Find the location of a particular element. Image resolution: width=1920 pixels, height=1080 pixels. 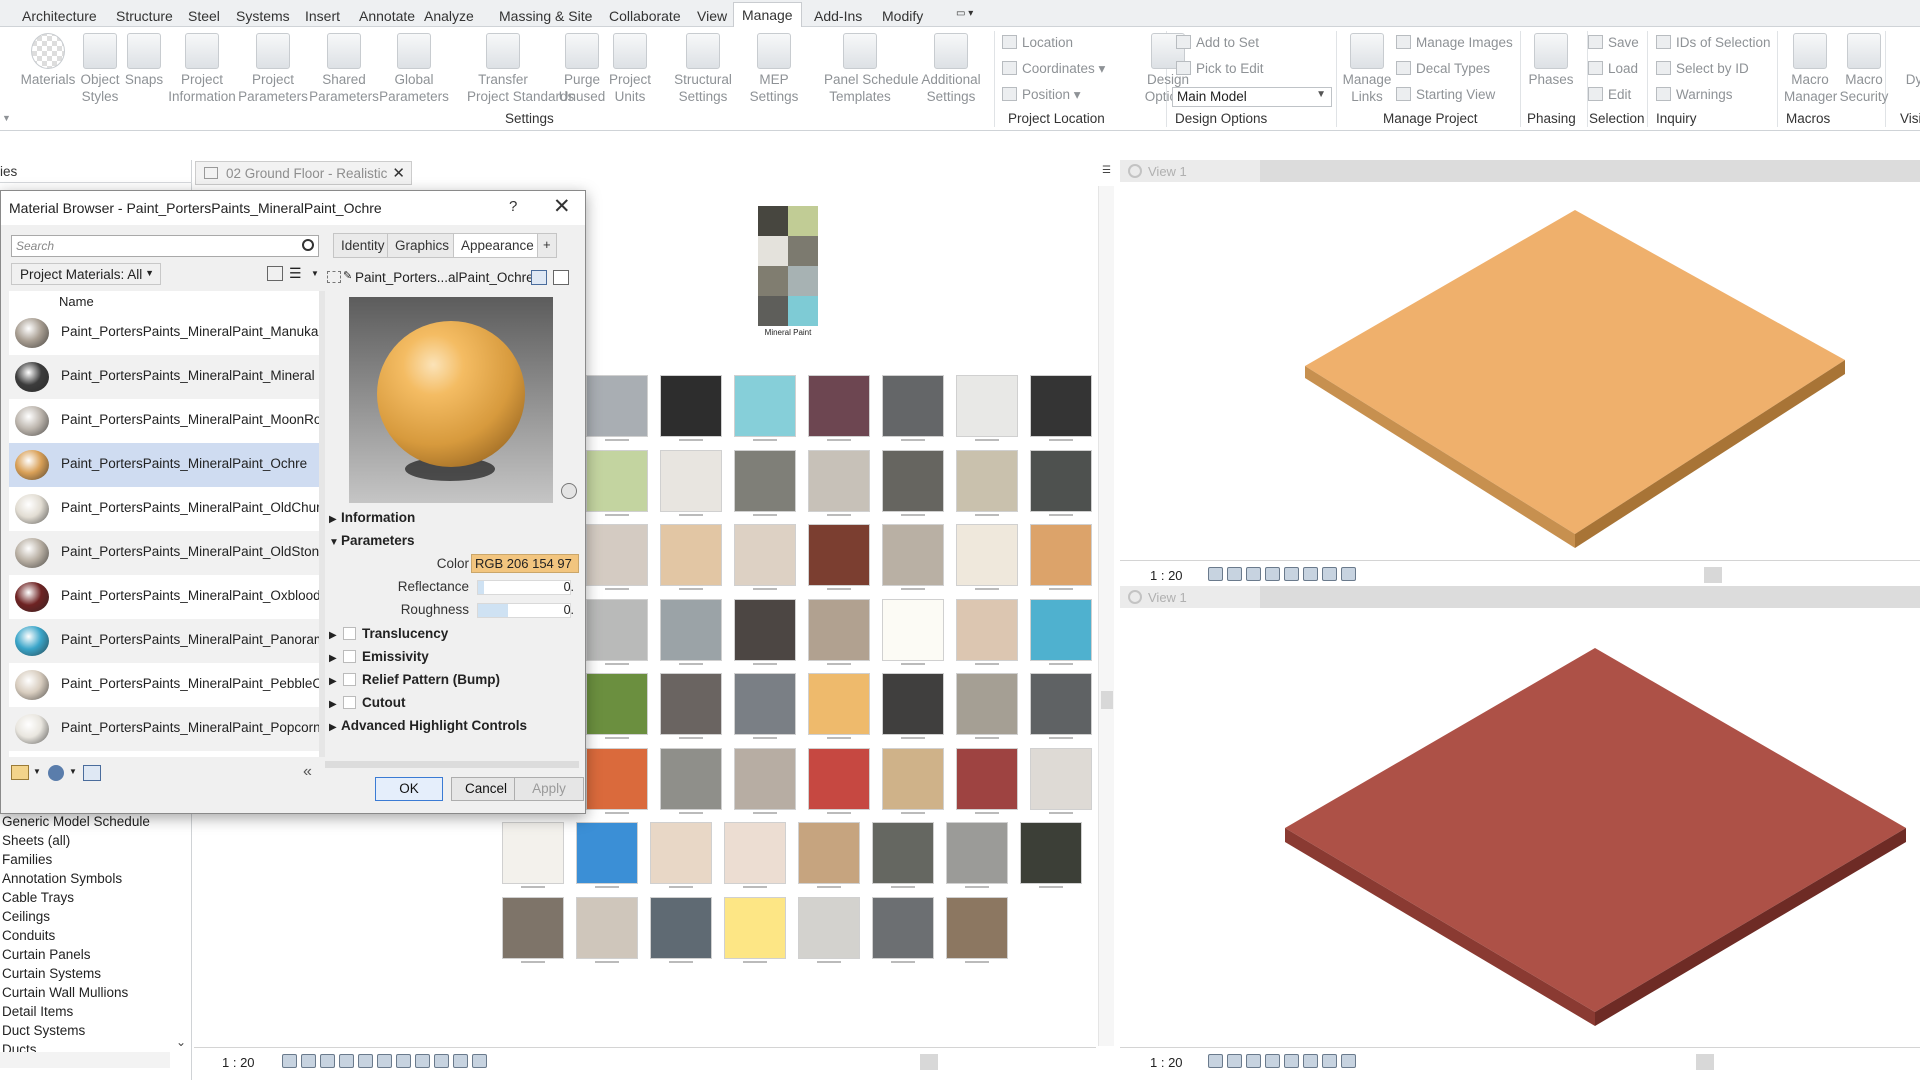

reflectance-slider: 0. is located at coordinates (525, 587).